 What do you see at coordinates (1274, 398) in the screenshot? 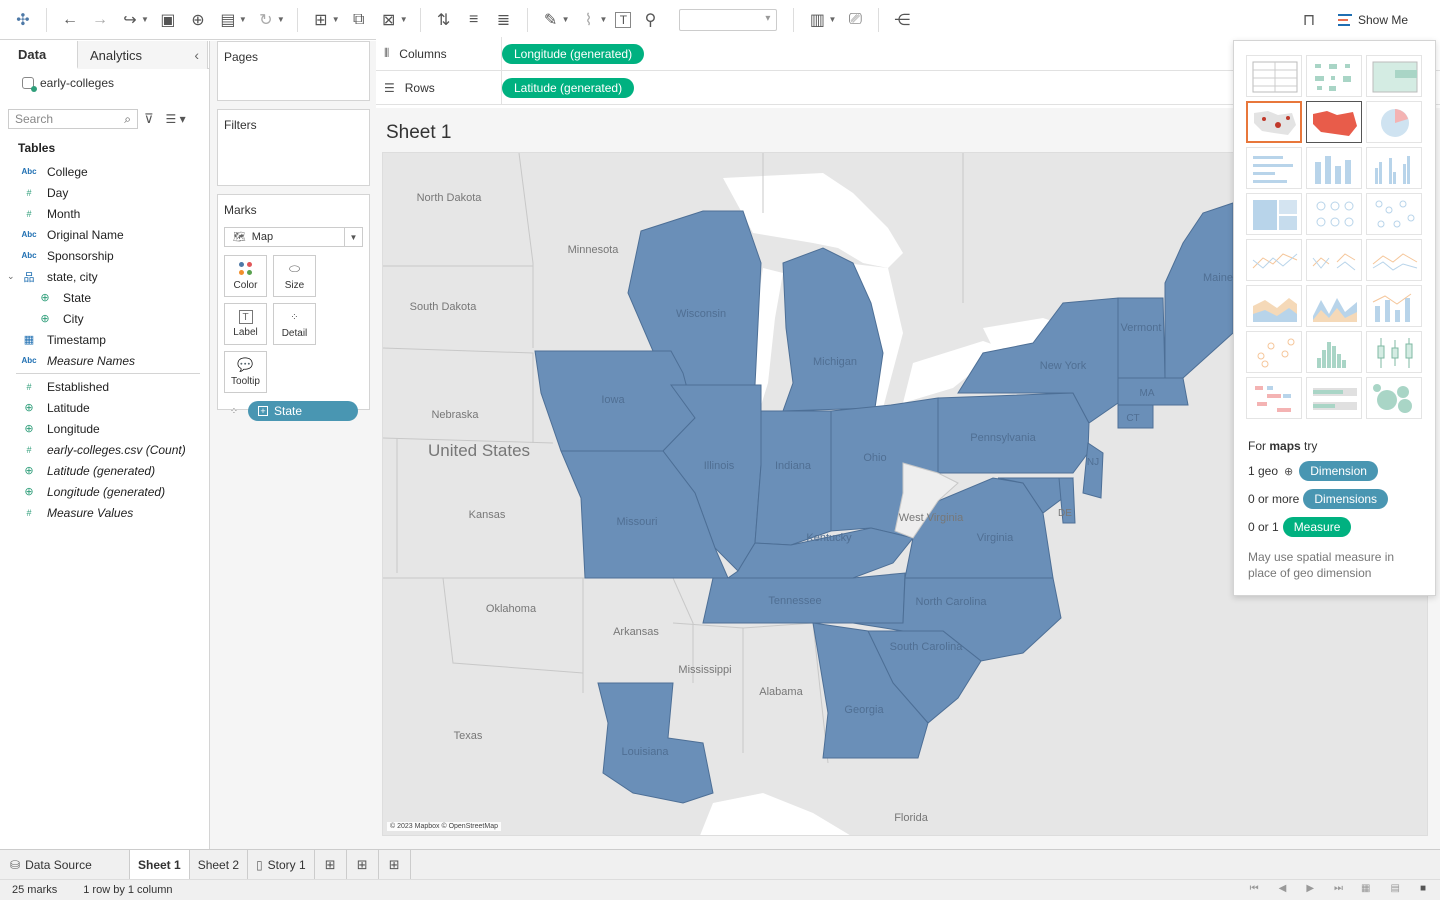
I see `gantt-chart-option` at bounding box center [1274, 398].